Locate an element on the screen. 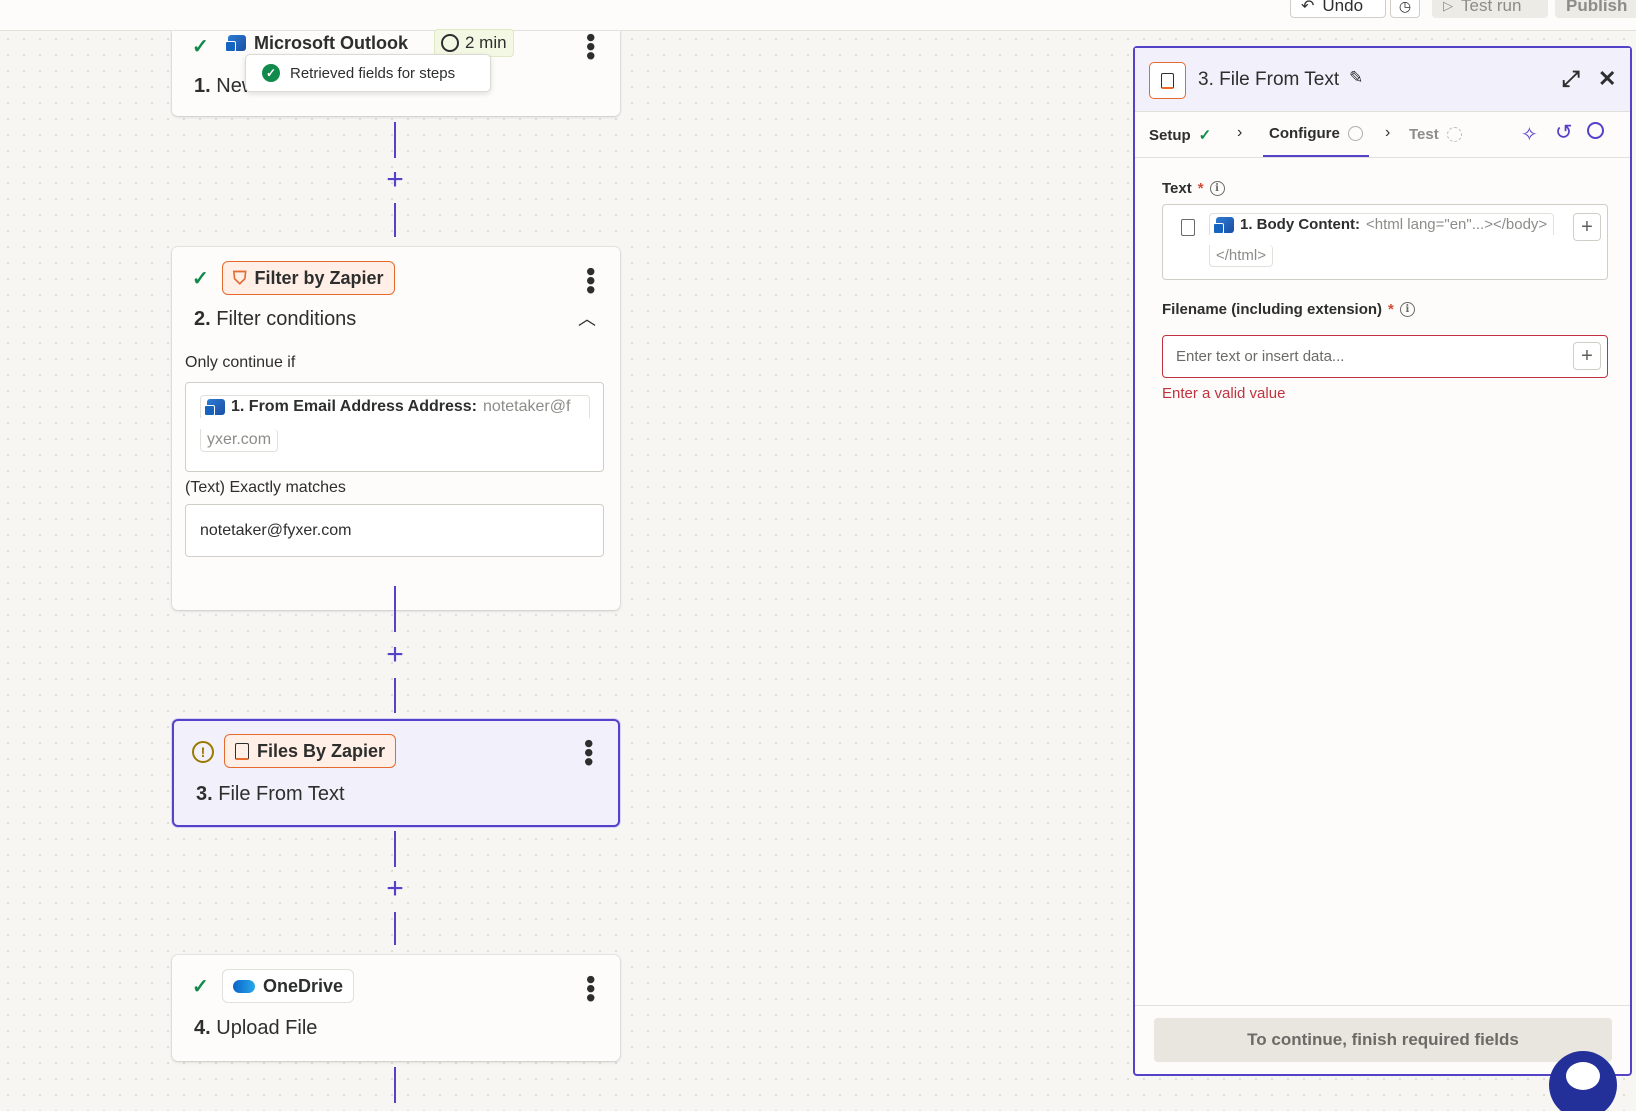 This screenshot has height=1111, width=1636. filename-error: Enter a valid value is located at coordinates (1224, 393).